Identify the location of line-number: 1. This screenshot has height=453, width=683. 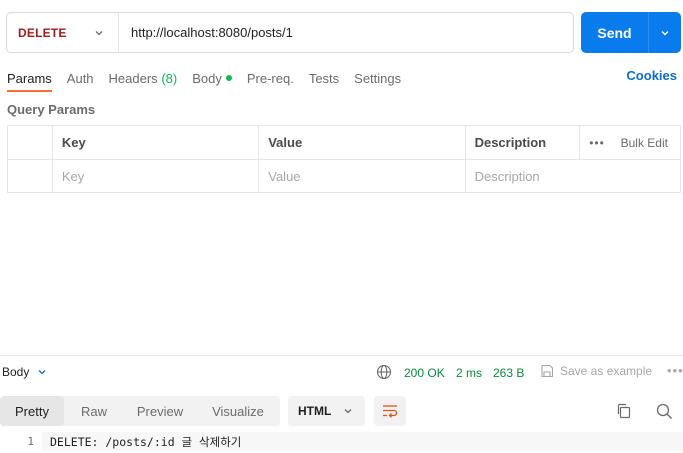
(30, 441).